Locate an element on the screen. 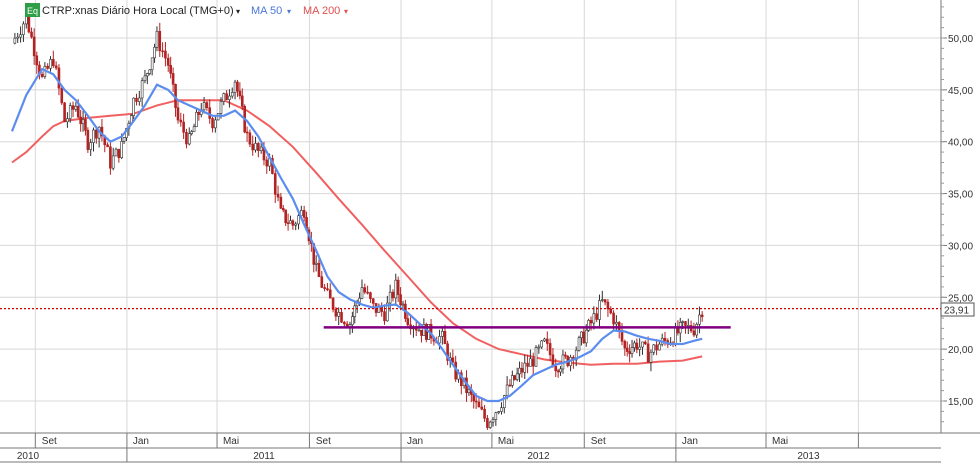  ma200-dropdown-icon: ▾ is located at coordinates (346, 11).